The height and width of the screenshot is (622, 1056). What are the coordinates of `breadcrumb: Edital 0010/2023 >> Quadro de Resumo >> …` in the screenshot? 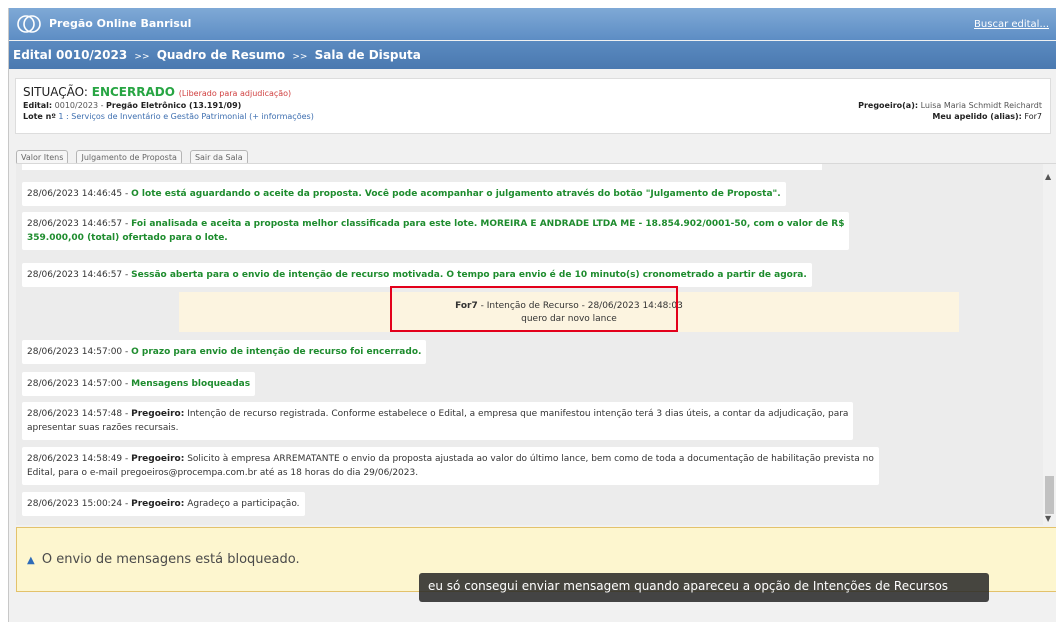 It's located at (532, 55).